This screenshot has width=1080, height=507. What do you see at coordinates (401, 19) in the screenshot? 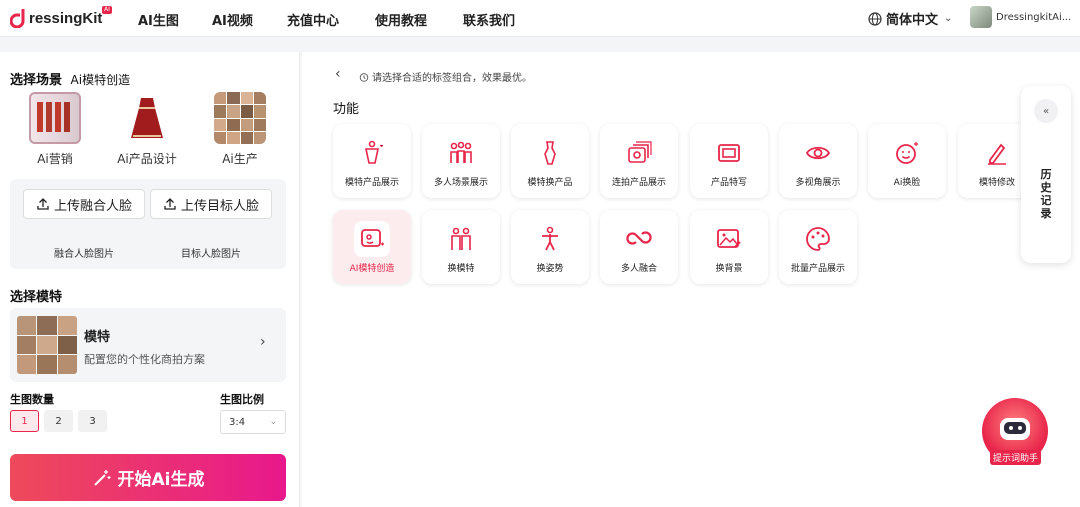
I see `nav-tutorial: 使用教程` at bounding box center [401, 19].